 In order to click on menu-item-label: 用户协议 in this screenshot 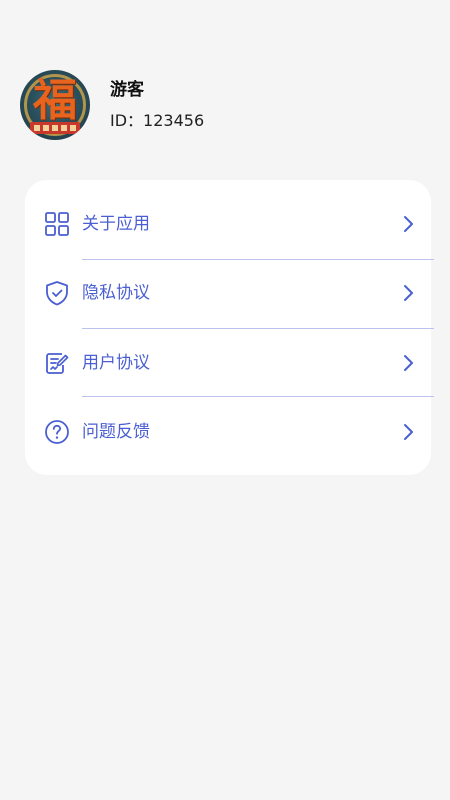, I will do `click(116, 363)`.